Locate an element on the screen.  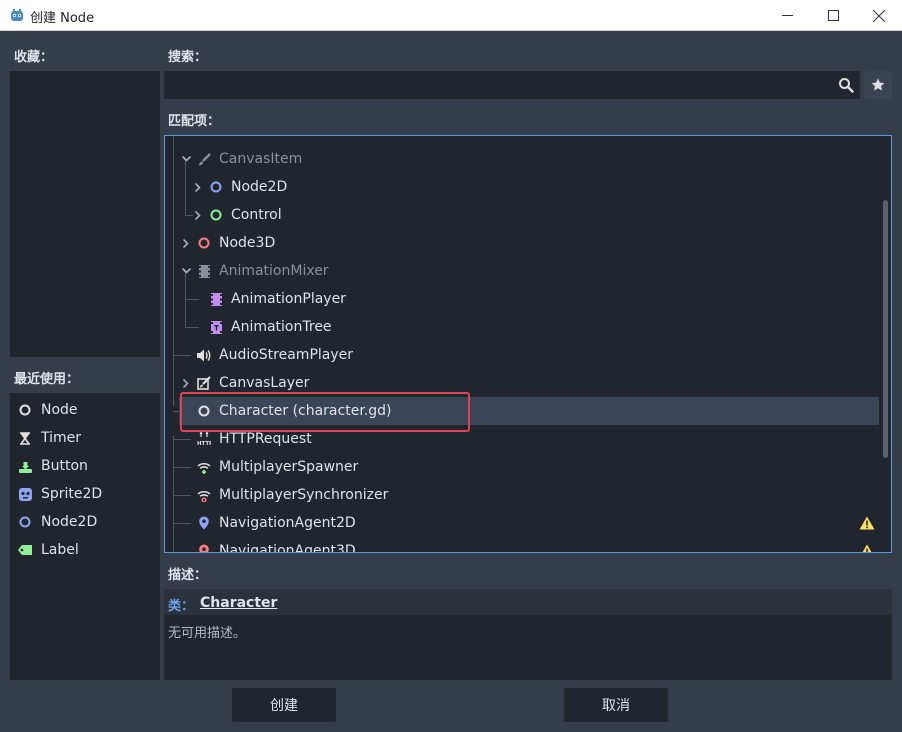
window-title: 创建 Node is located at coordinates (62, 18).